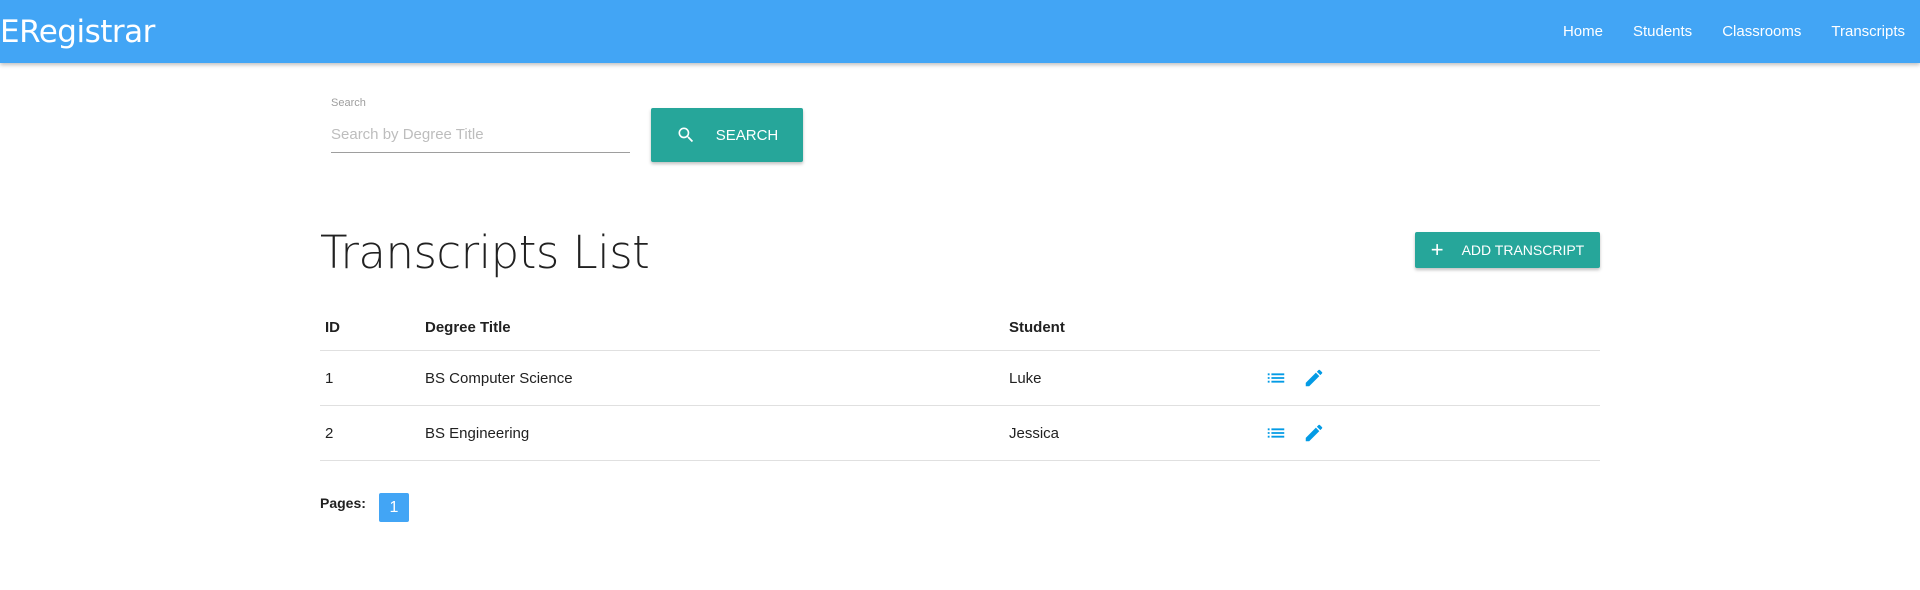 This screenshot has height=590, width=1920. What do you see at coordinates (1761, 31) in the screenshot?
I see `nav-link-classrooms: Classrooms` at bounding box center [1761, 31].